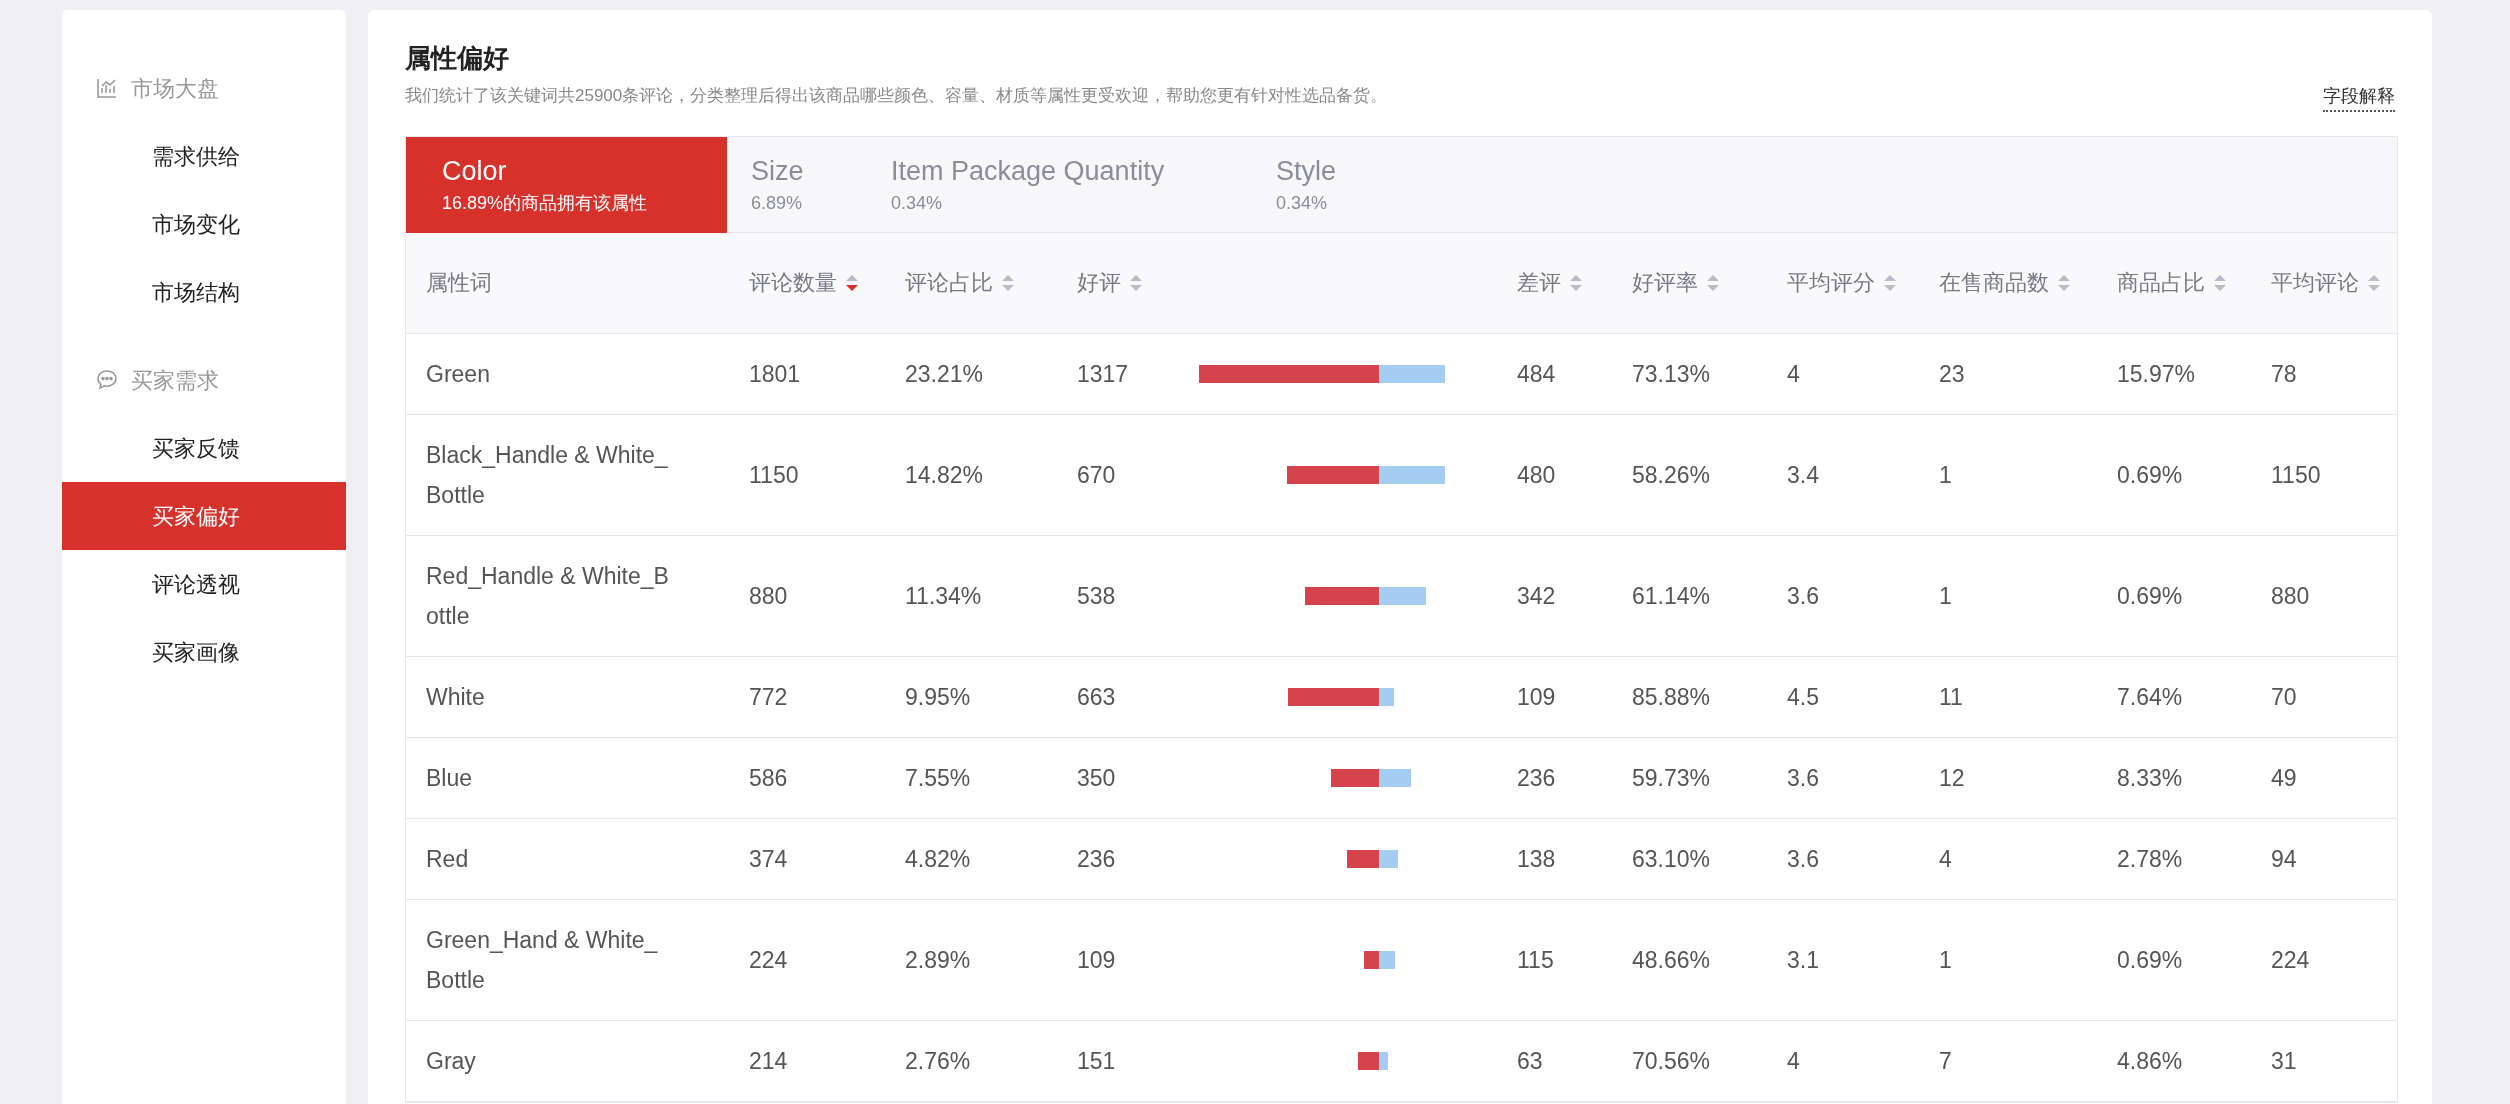 The width and height of the screenshot is (2510, 1104). Describe the element at coordinates (1803, 475) in the screenshot. I see `table-cell-text: 3.4` at that location.